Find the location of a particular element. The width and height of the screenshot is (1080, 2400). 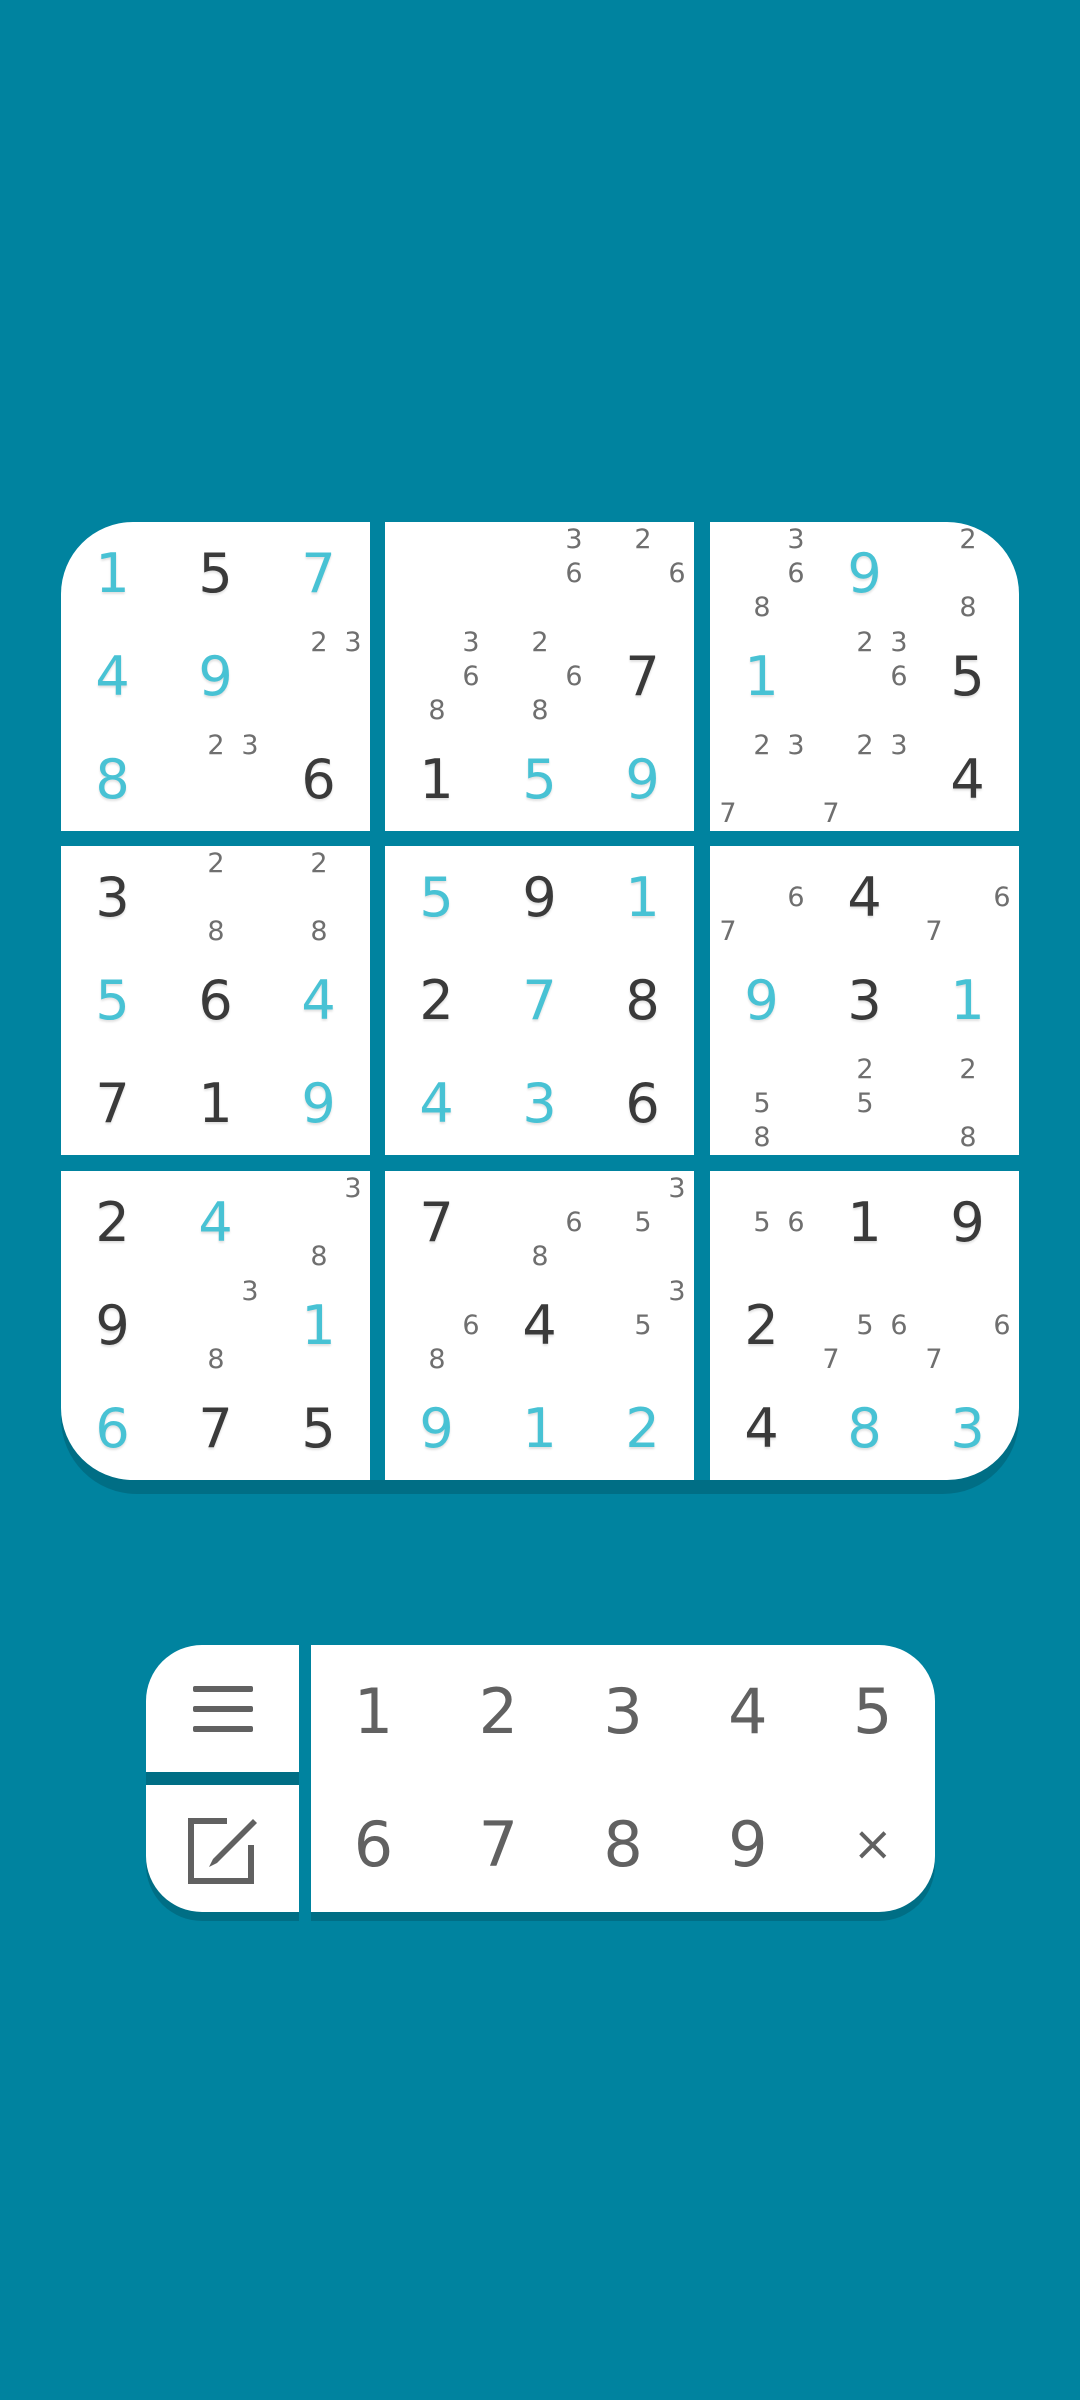

board-cell: 58 is located at coordinates (761, 1103).